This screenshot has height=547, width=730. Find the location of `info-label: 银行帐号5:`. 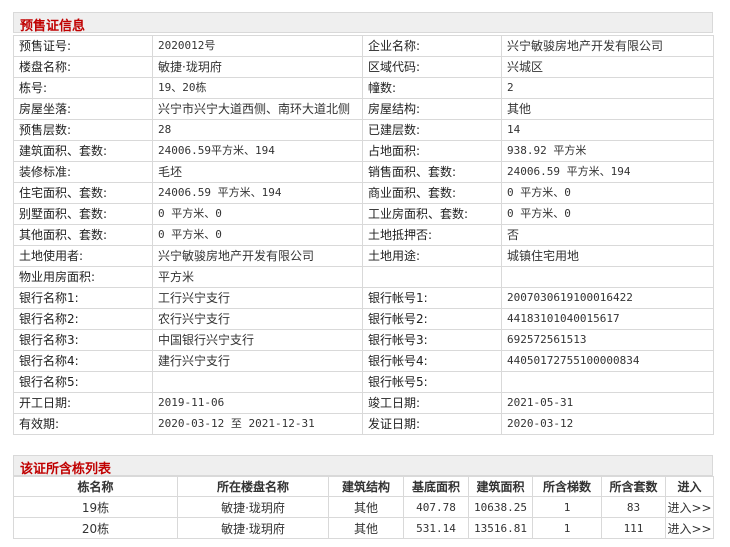

info-label: 银行帐号5: is located at coordinates (432, 382).